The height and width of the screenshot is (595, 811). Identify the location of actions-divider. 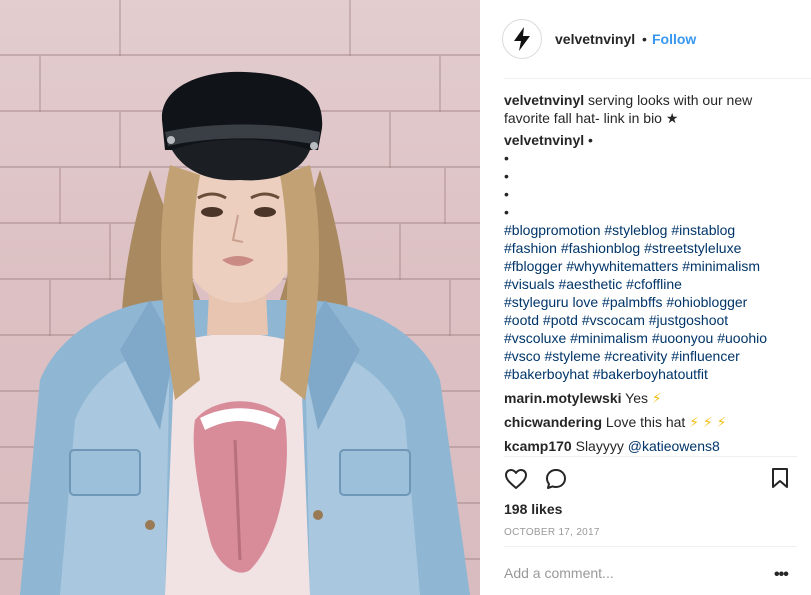
(650, 456).